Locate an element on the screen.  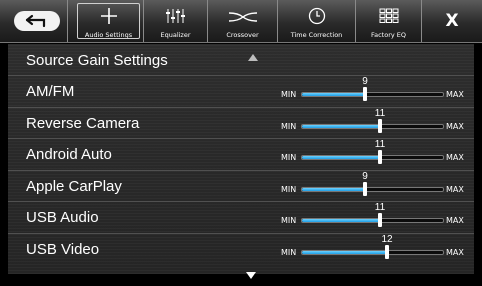
source-name: Reverse Camera is located at coordinates (83, 123).